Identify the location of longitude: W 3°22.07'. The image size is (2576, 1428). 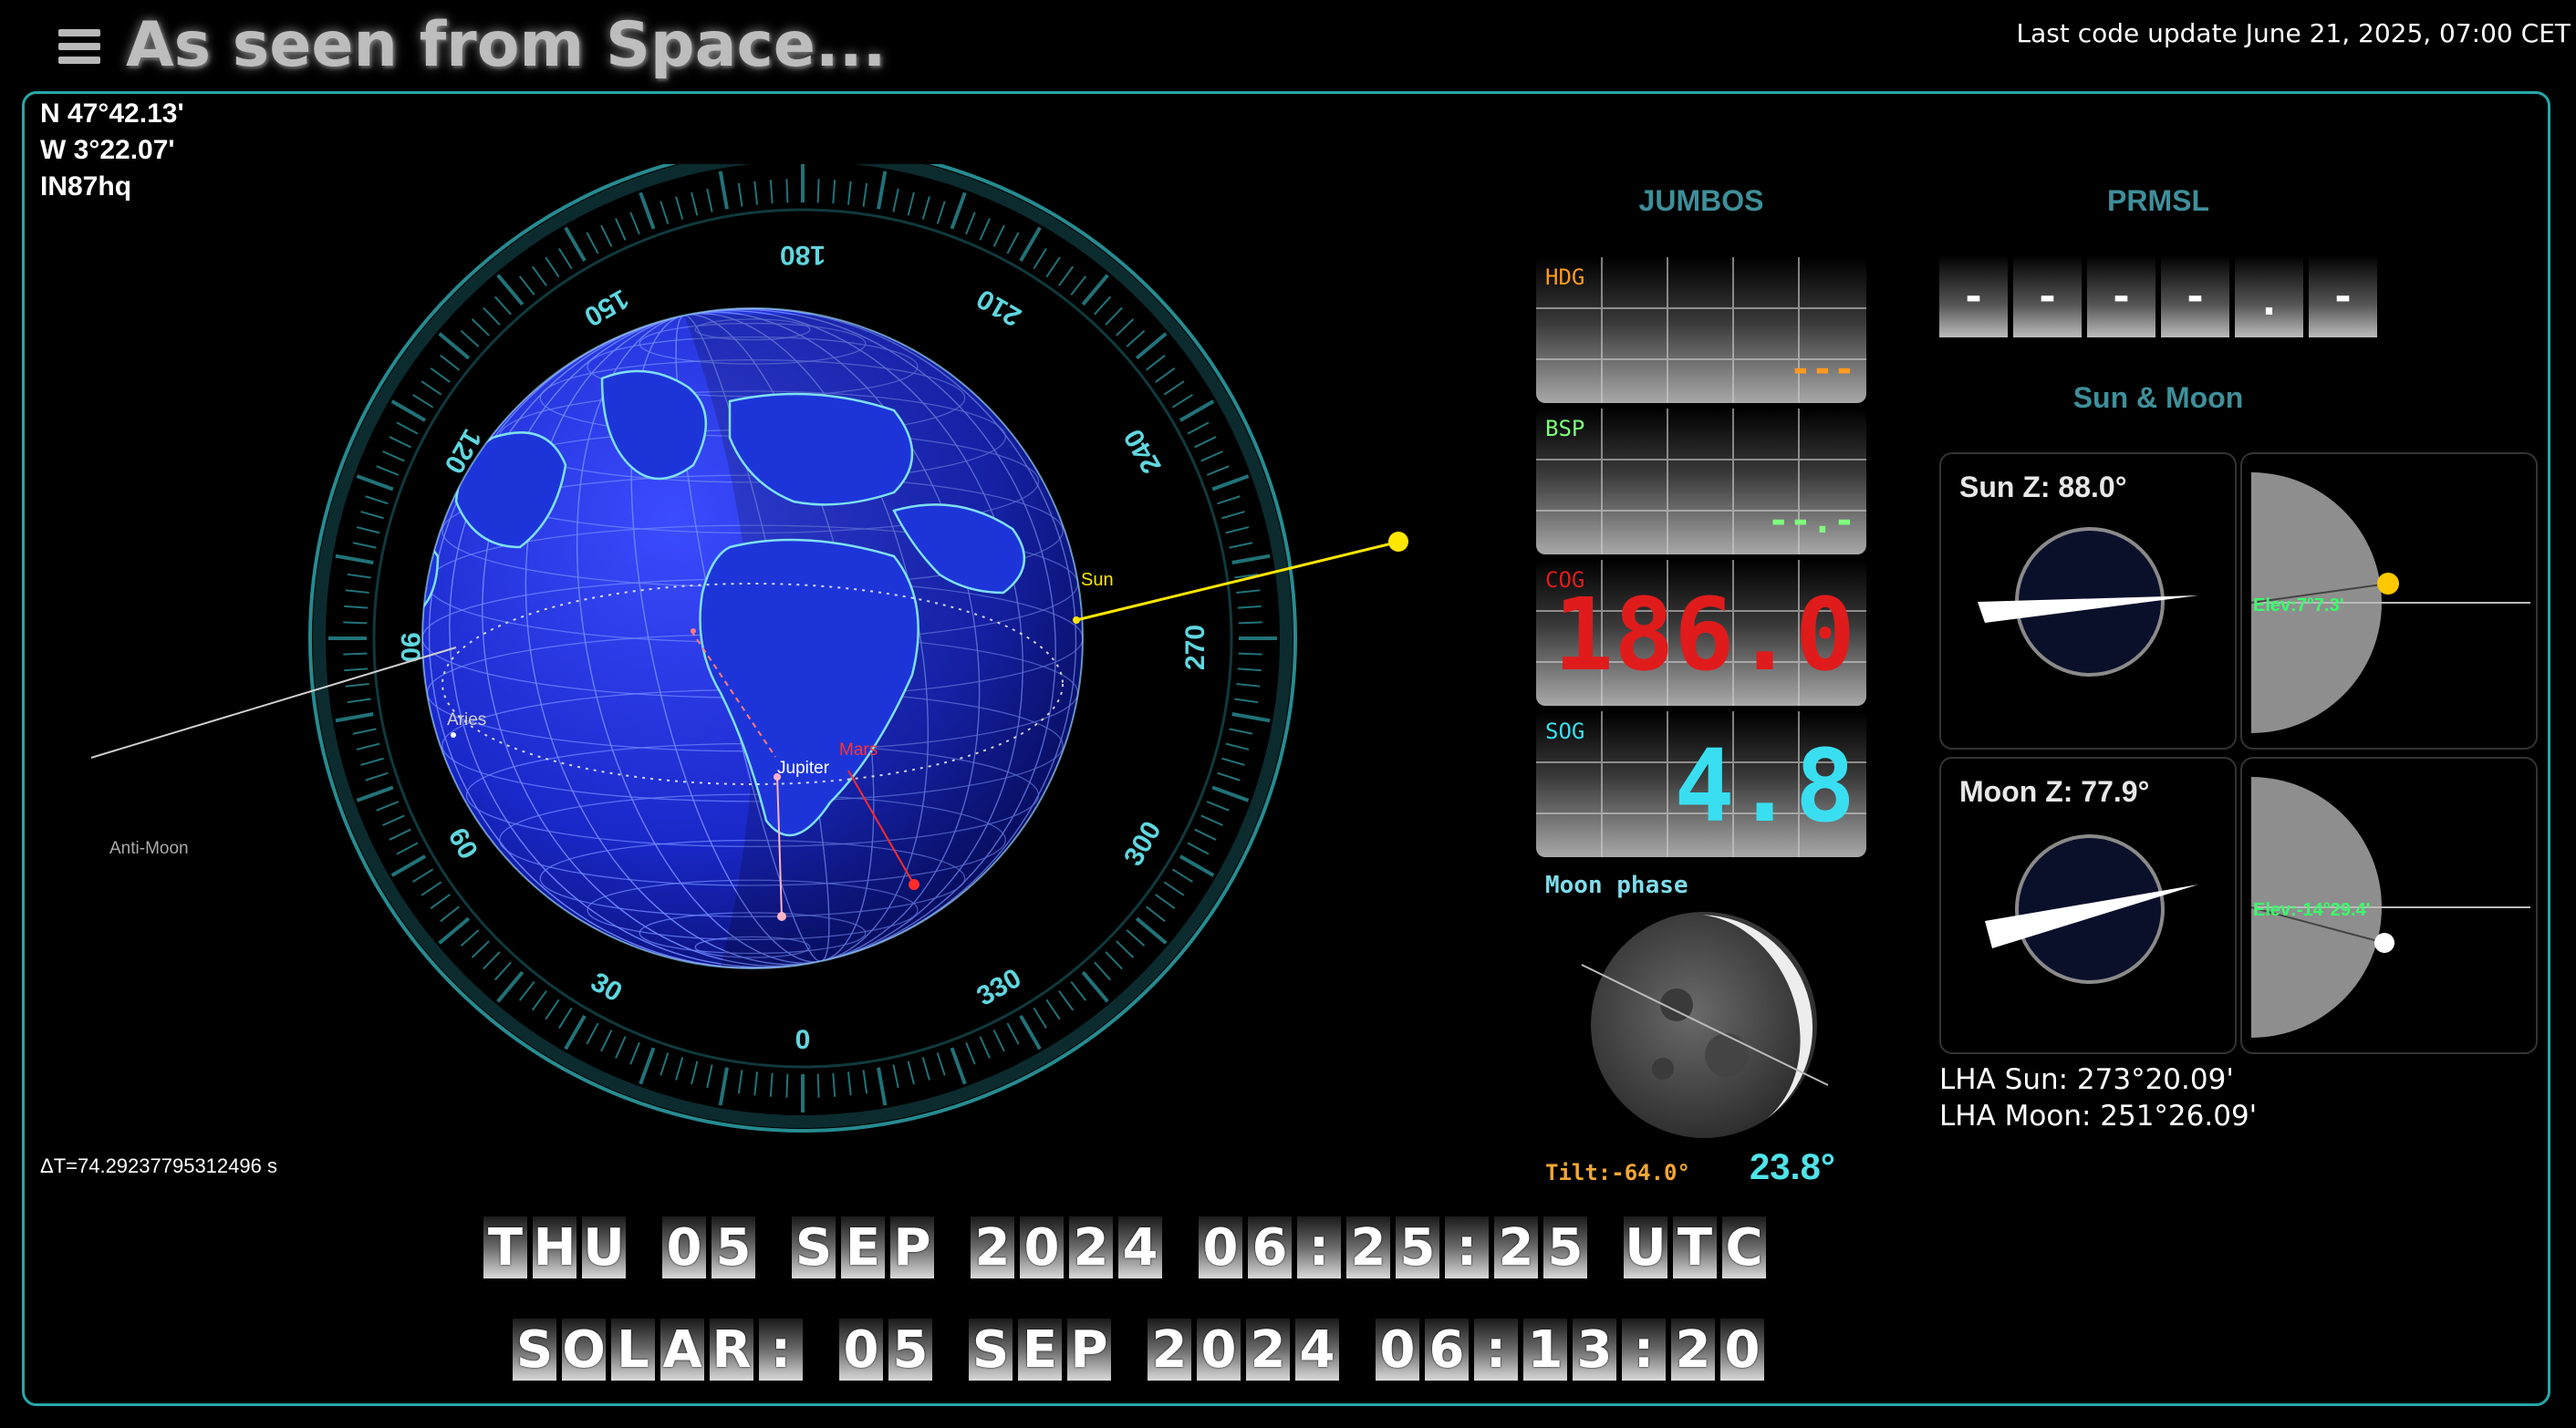
(107, 150).